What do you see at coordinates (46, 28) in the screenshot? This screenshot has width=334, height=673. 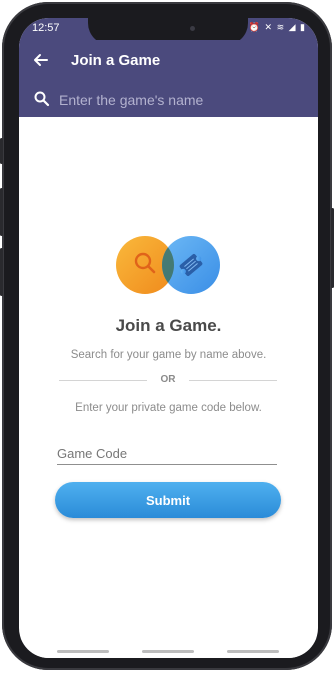 I see `status-time: 12:57` at bounding box center [46, 28].